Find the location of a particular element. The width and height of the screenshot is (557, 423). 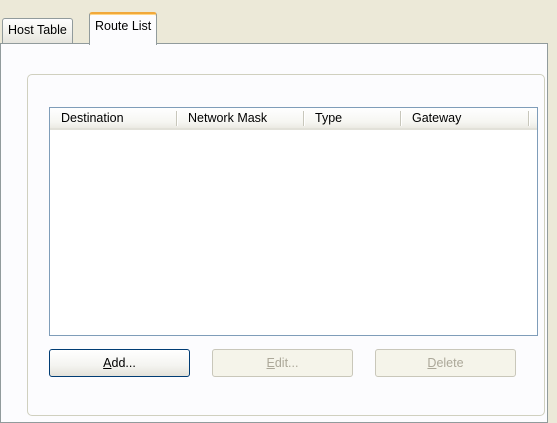

column-header-type: Type is located at coordinates (352, 119).